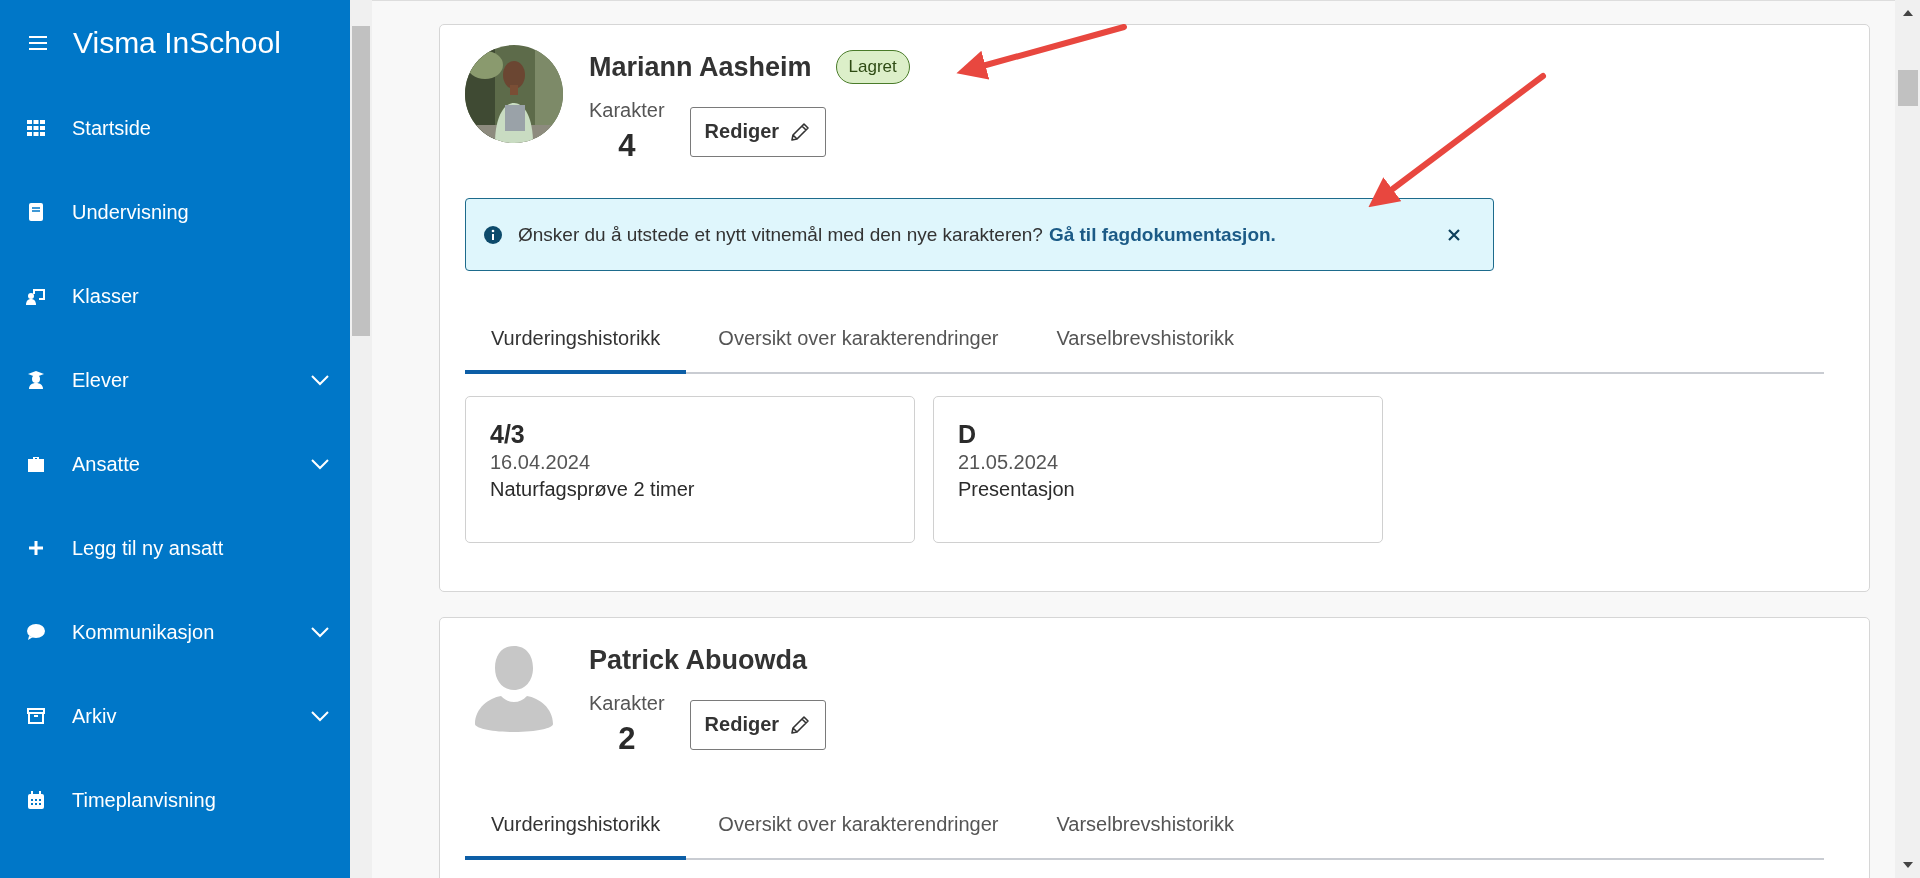 Image resolution: width=1920 pixels, height=878 pixels. I want to click on grade-value: 2, so click(627, 739).